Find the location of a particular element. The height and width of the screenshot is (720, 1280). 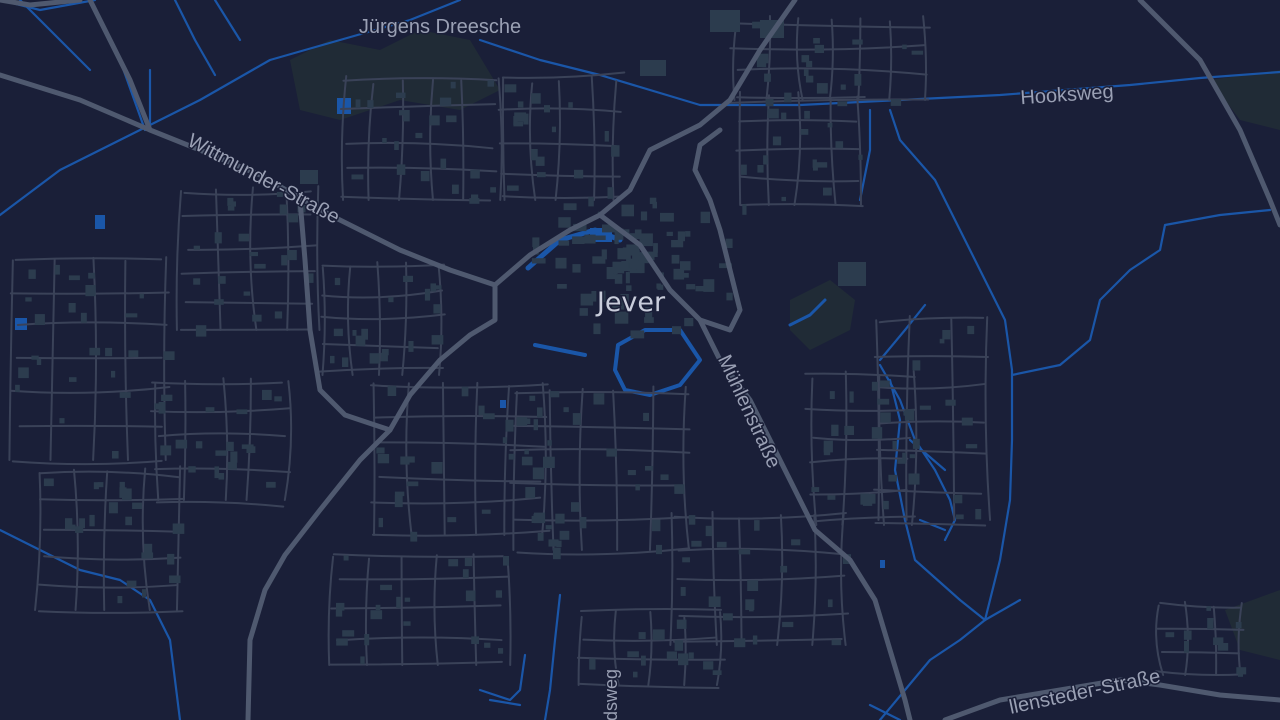

street-label-bottom: dsweg is located at coordinates (611, 693).